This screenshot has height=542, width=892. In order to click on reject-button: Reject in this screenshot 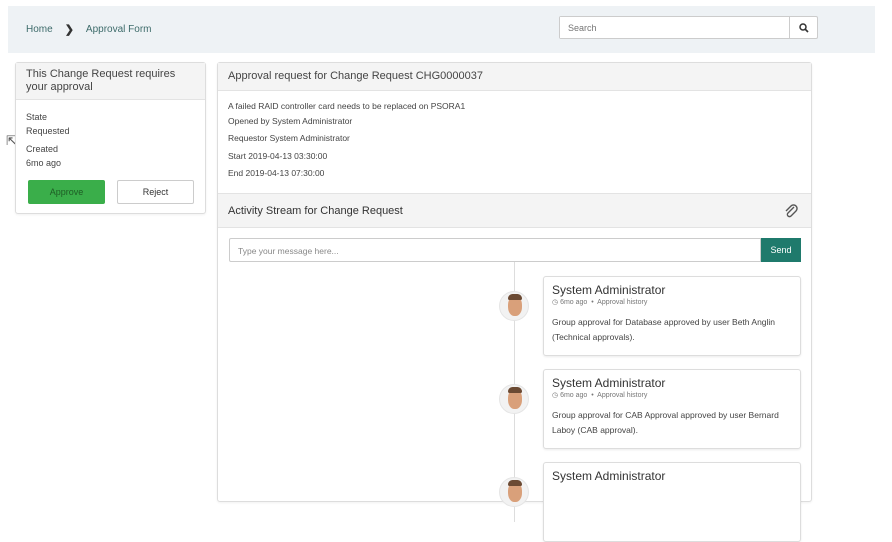, I will do `click(155, 192)`.